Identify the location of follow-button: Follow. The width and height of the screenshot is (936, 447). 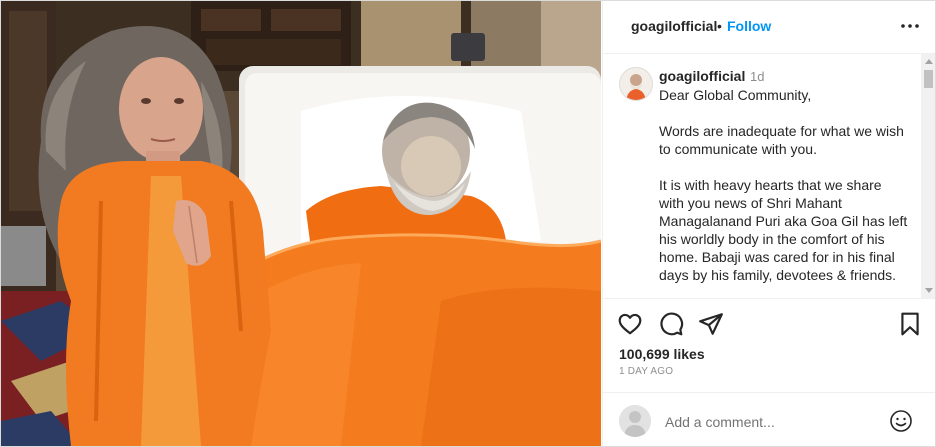
(749, 26).